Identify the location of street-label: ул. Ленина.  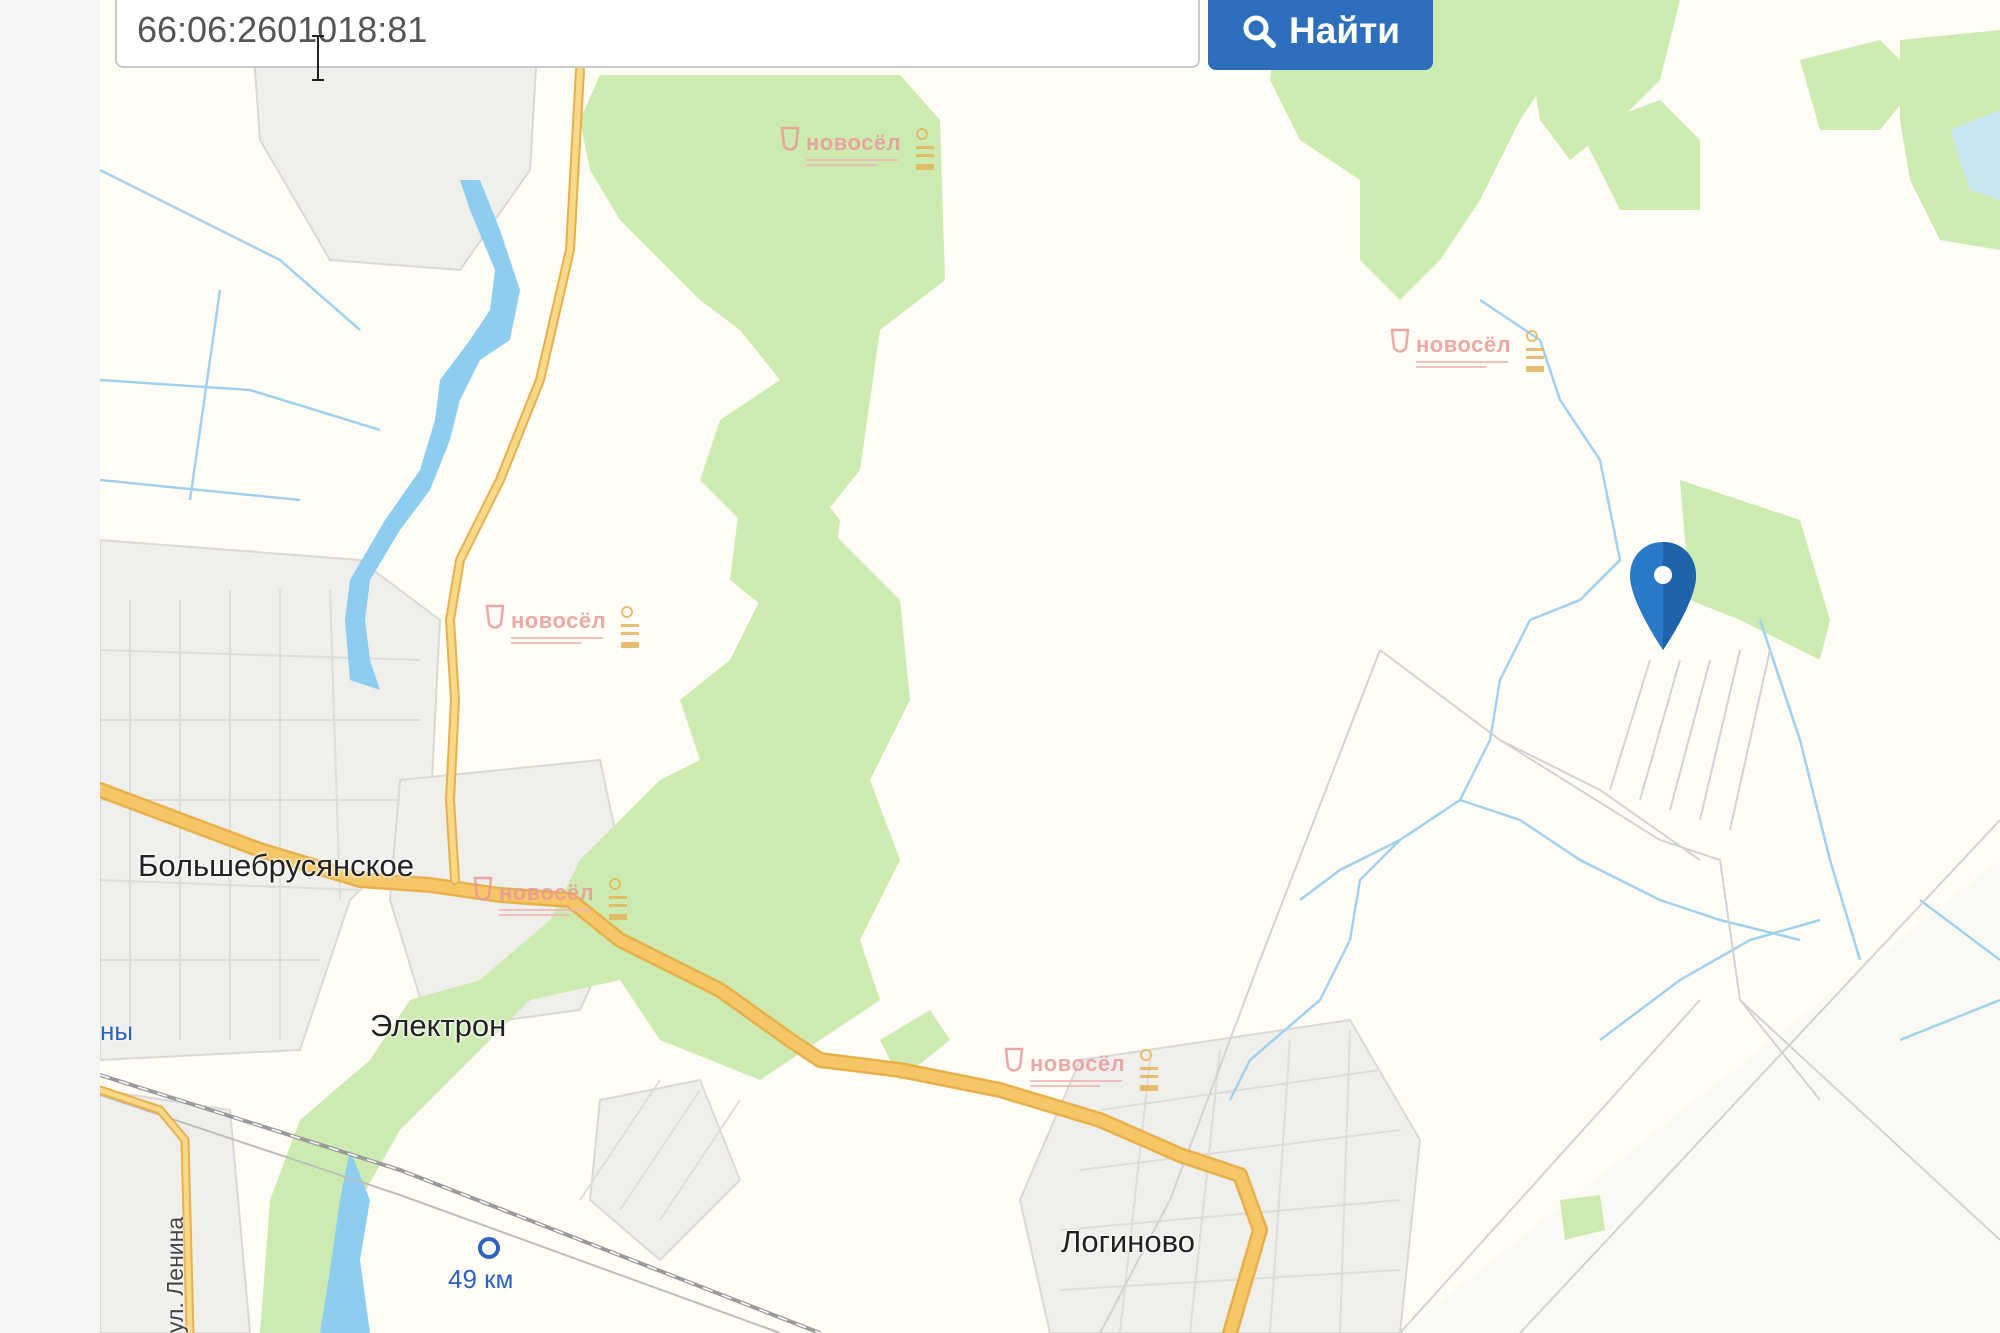
(175, 1274).